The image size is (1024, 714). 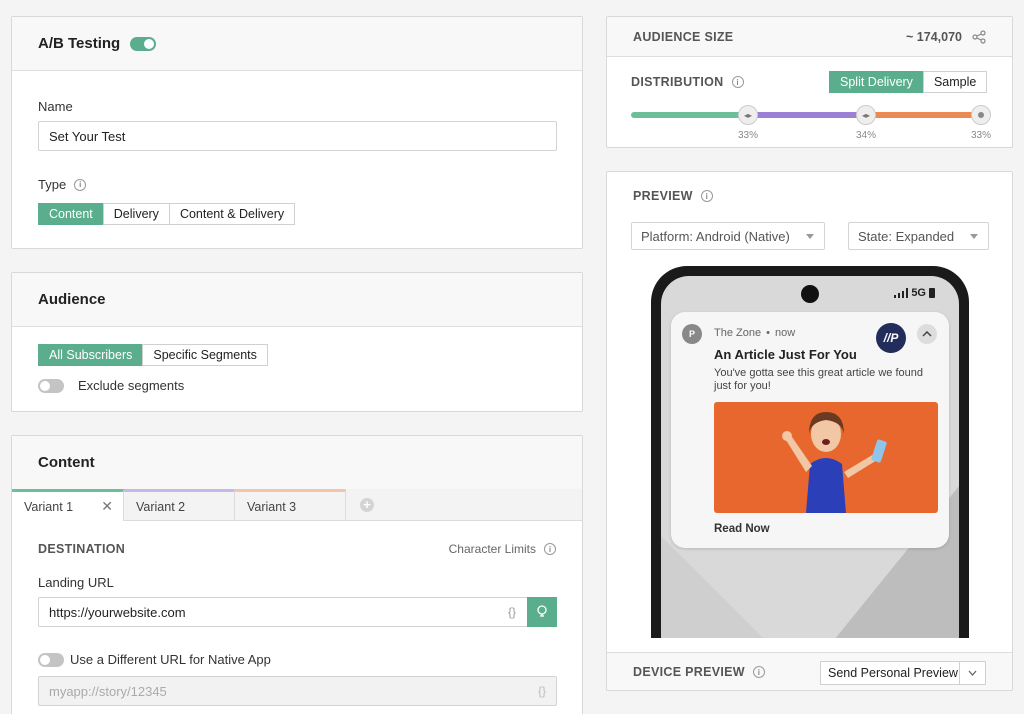 What do you see at coordinates (550, 549) in the screenshot?
I see `character-limits-info-icon: i` at bounding box center [550, 549].